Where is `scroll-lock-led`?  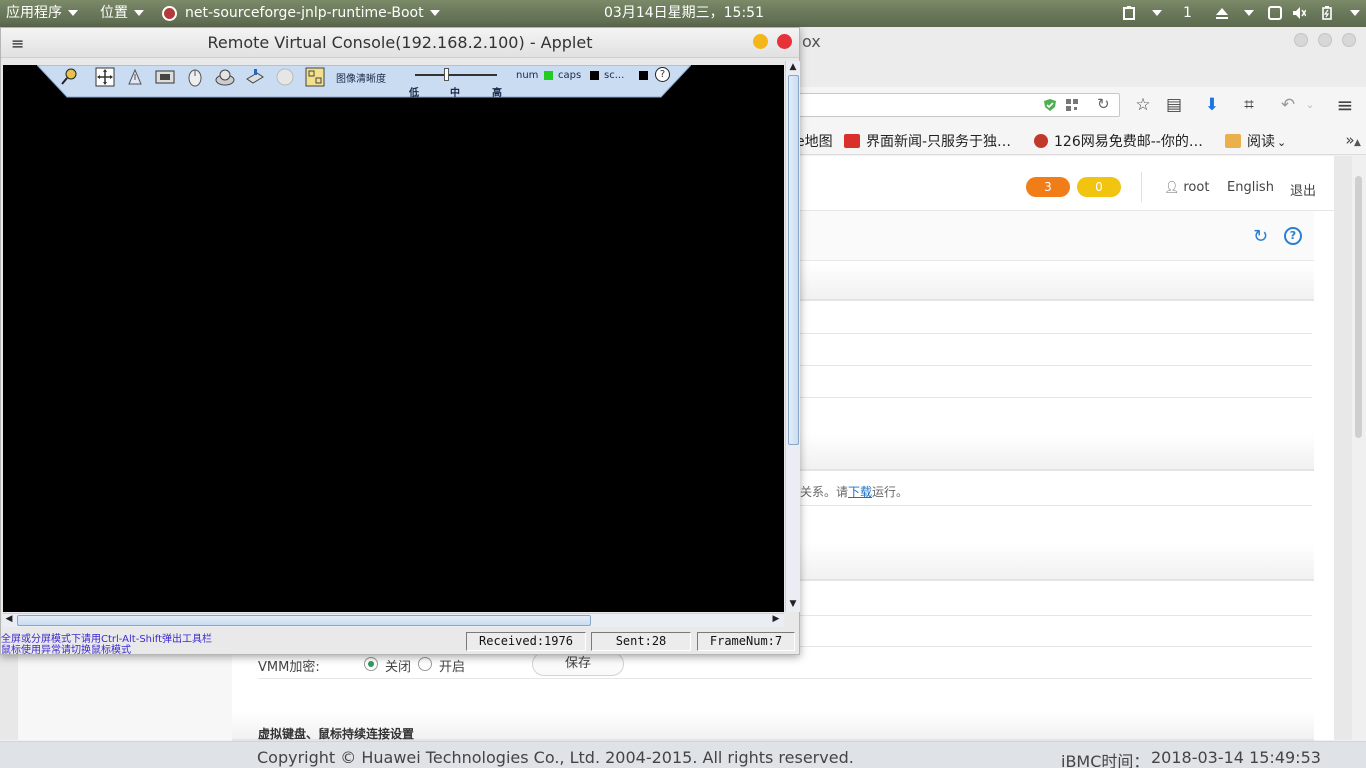 scroll-lock-led is located at coordinates (643, 75).